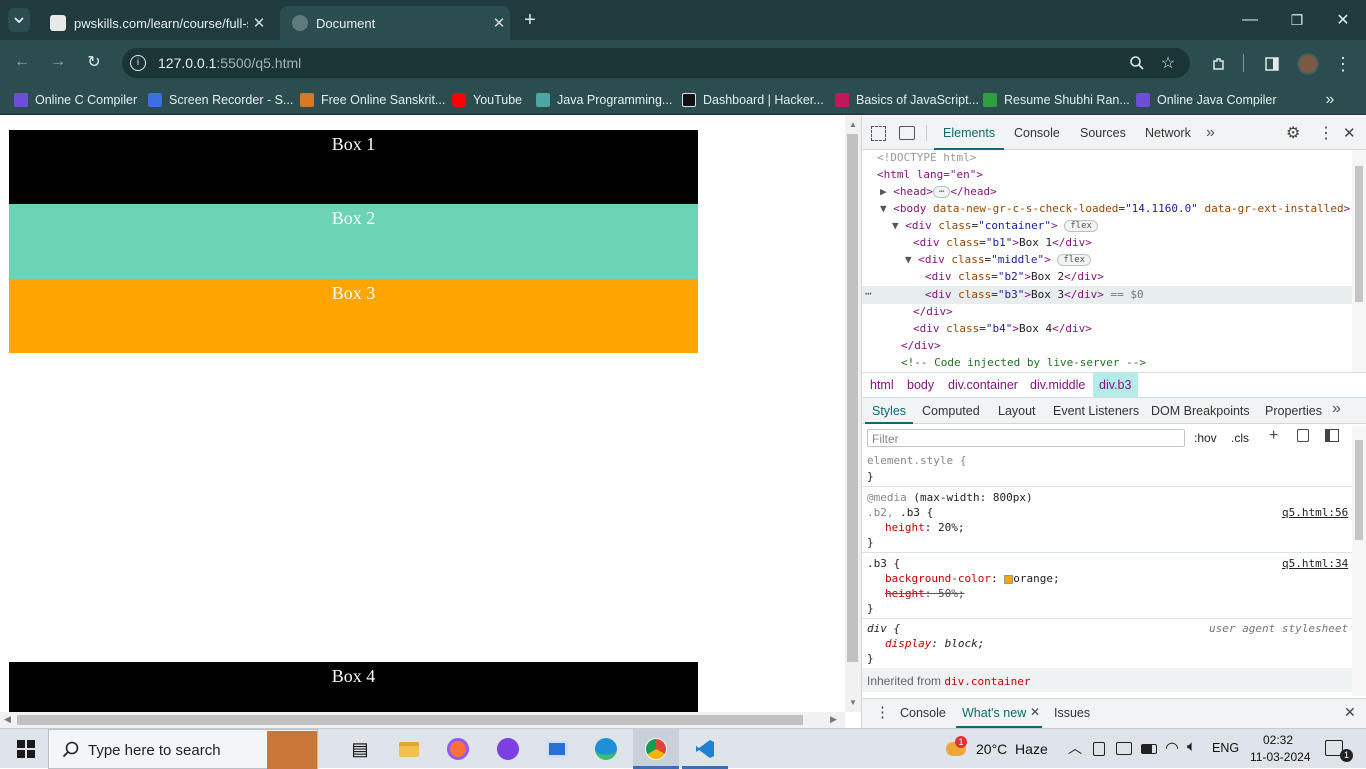  What do you see at coordinates (1250, 20) in the screenshot?
I see `minimize-button: —` at bounding box center [1250, 20].